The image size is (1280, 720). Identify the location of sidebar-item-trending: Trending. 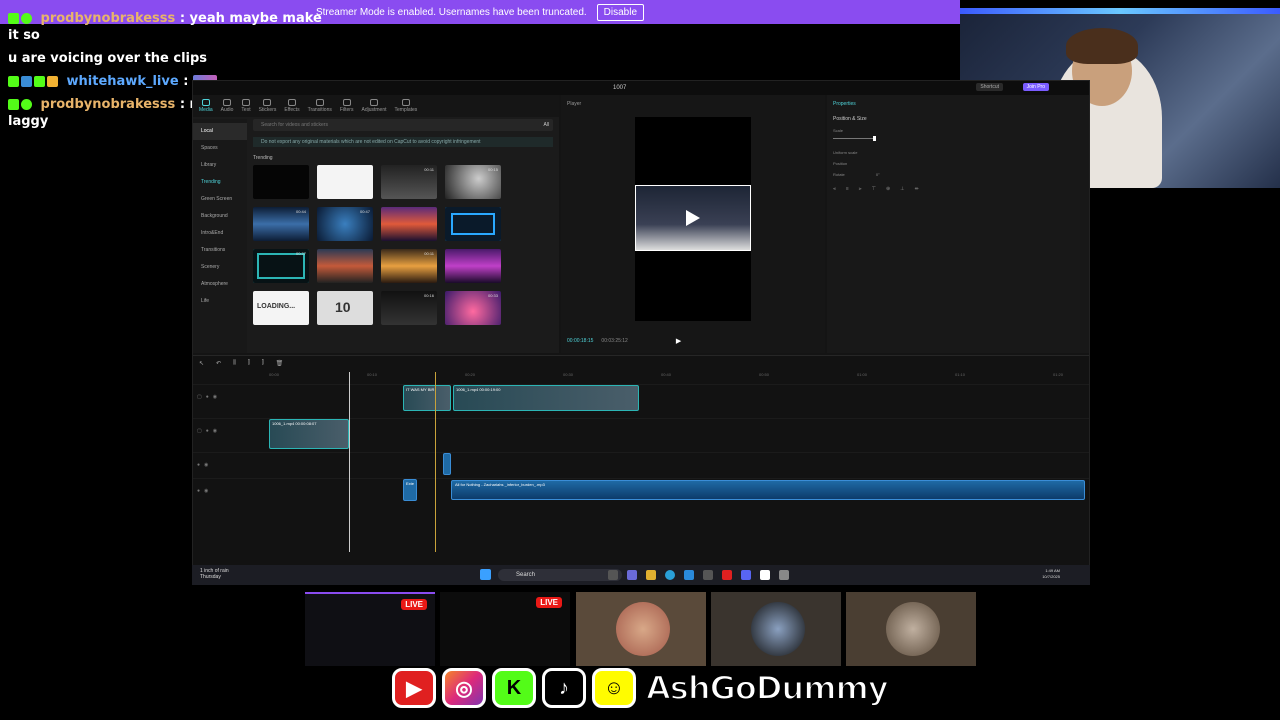
(220, 182).